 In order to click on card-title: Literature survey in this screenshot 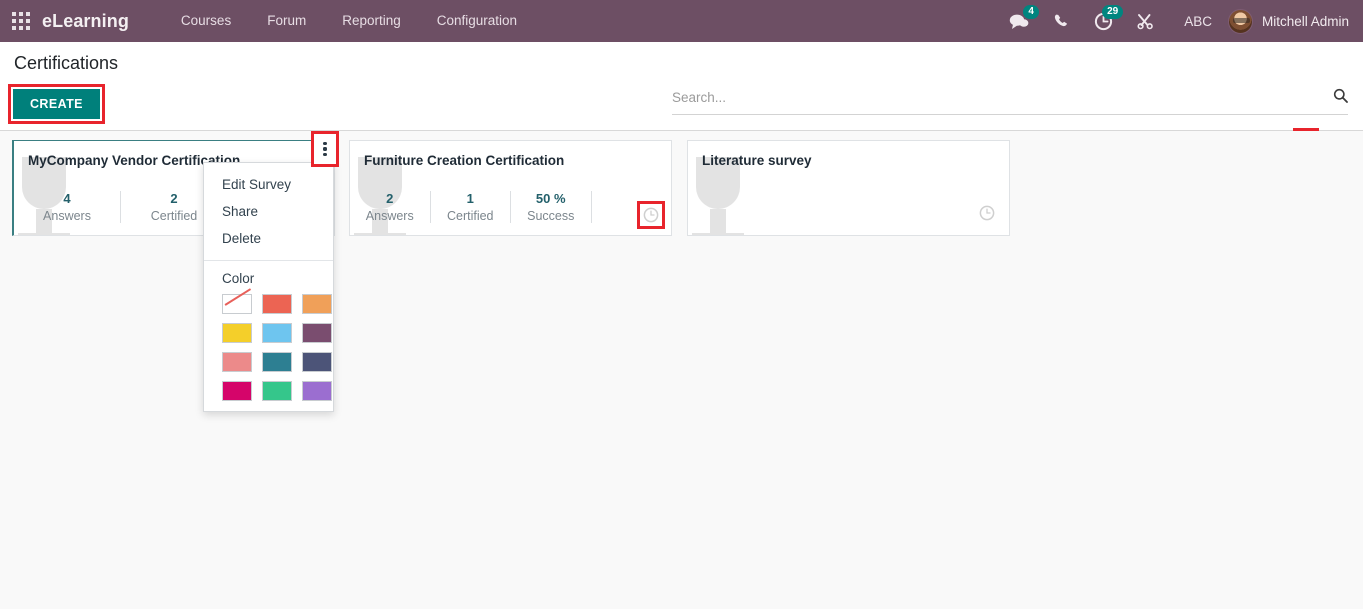, I will do `click(757, 160)`.